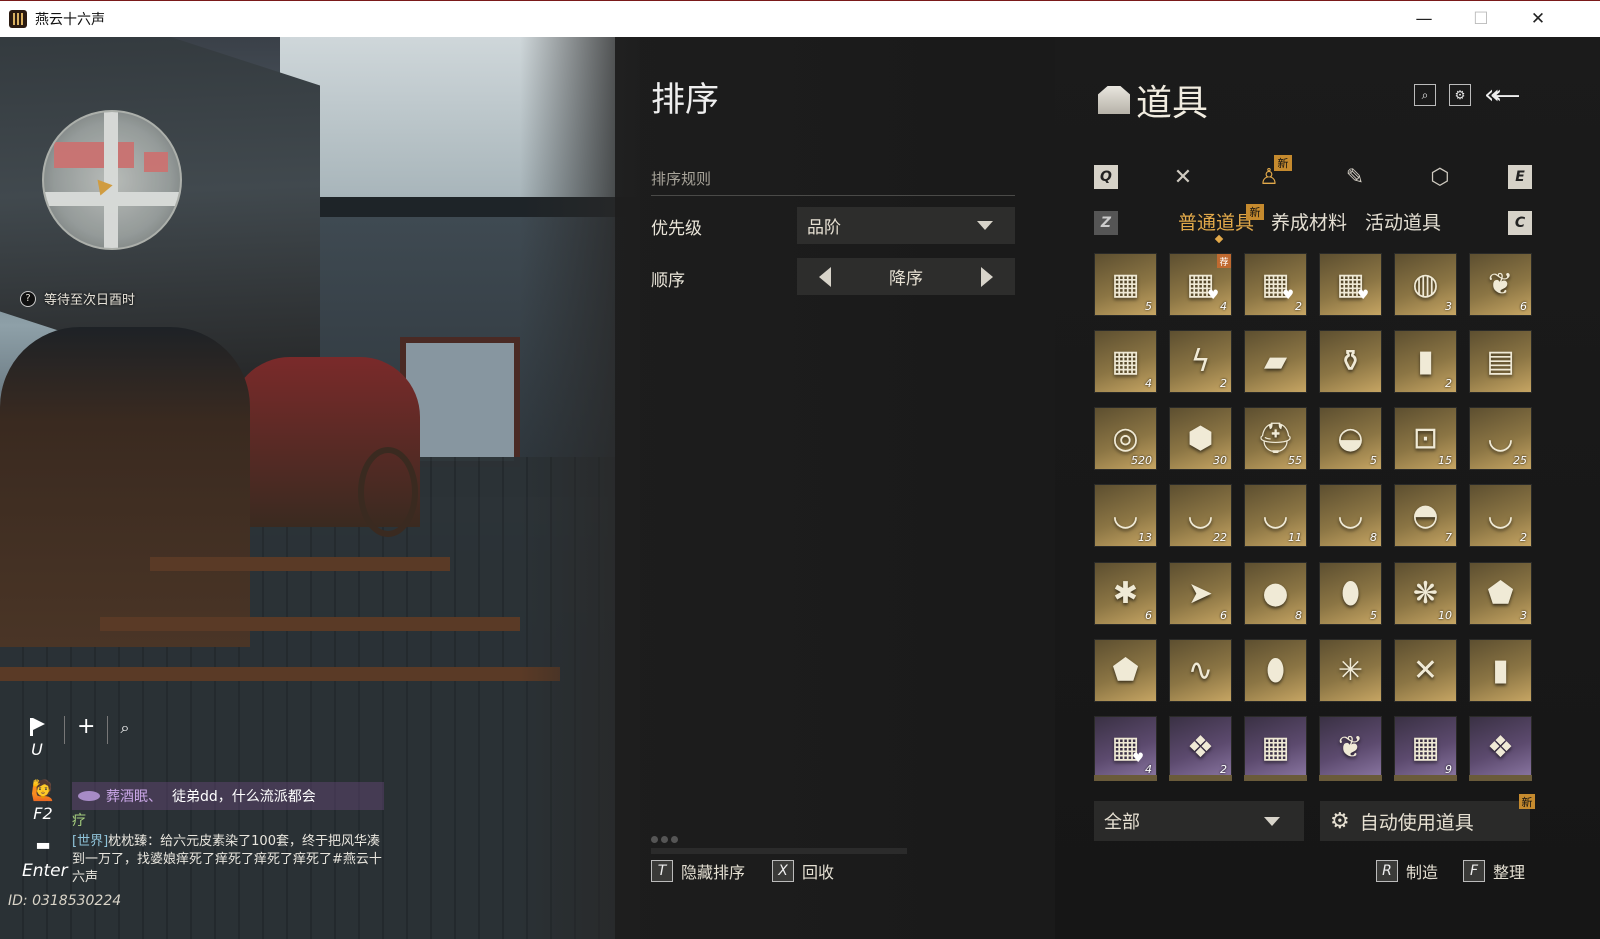 The width and height of the screenshot is (1600, 939). What do you see at coordinates (1275, 593) in the screenshot?
I see `item-slot: ● 8` at bounding box center [1275, 593].